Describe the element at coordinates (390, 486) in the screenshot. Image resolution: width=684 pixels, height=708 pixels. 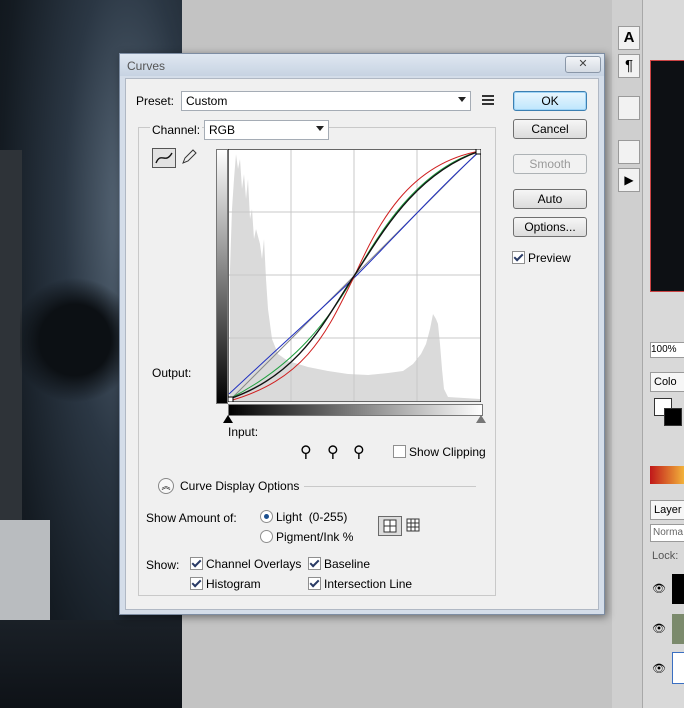
I see `section-divider` at that location.